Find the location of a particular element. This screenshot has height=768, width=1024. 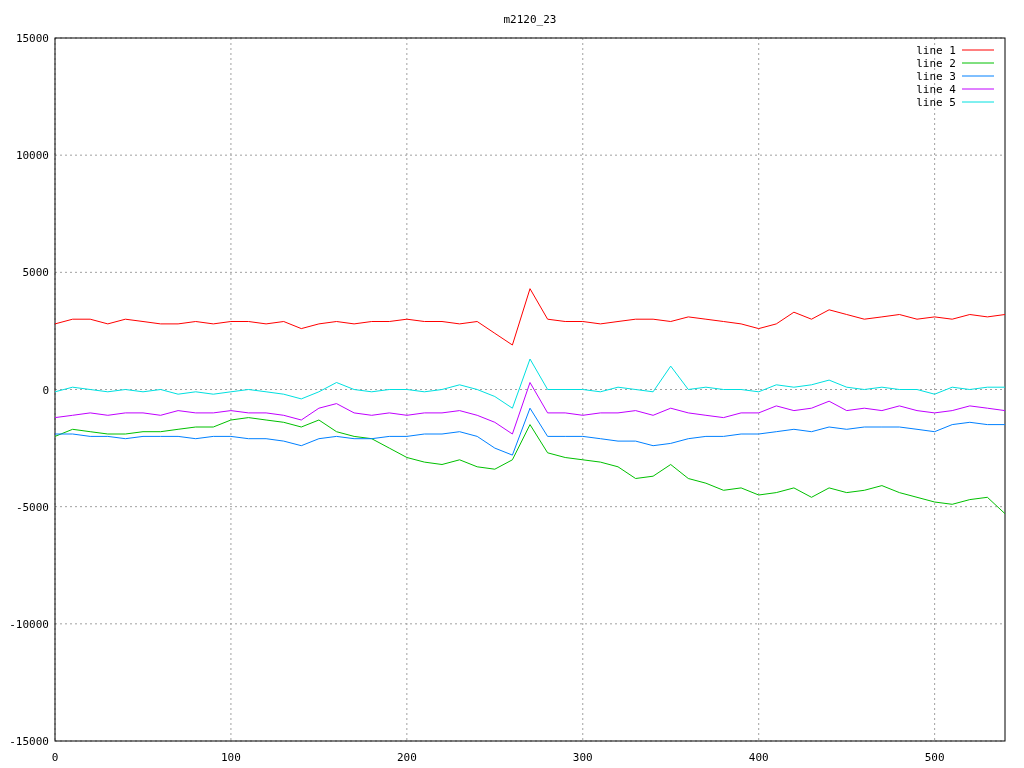

legend-label: line 2 is located at coordinates (936, 63).